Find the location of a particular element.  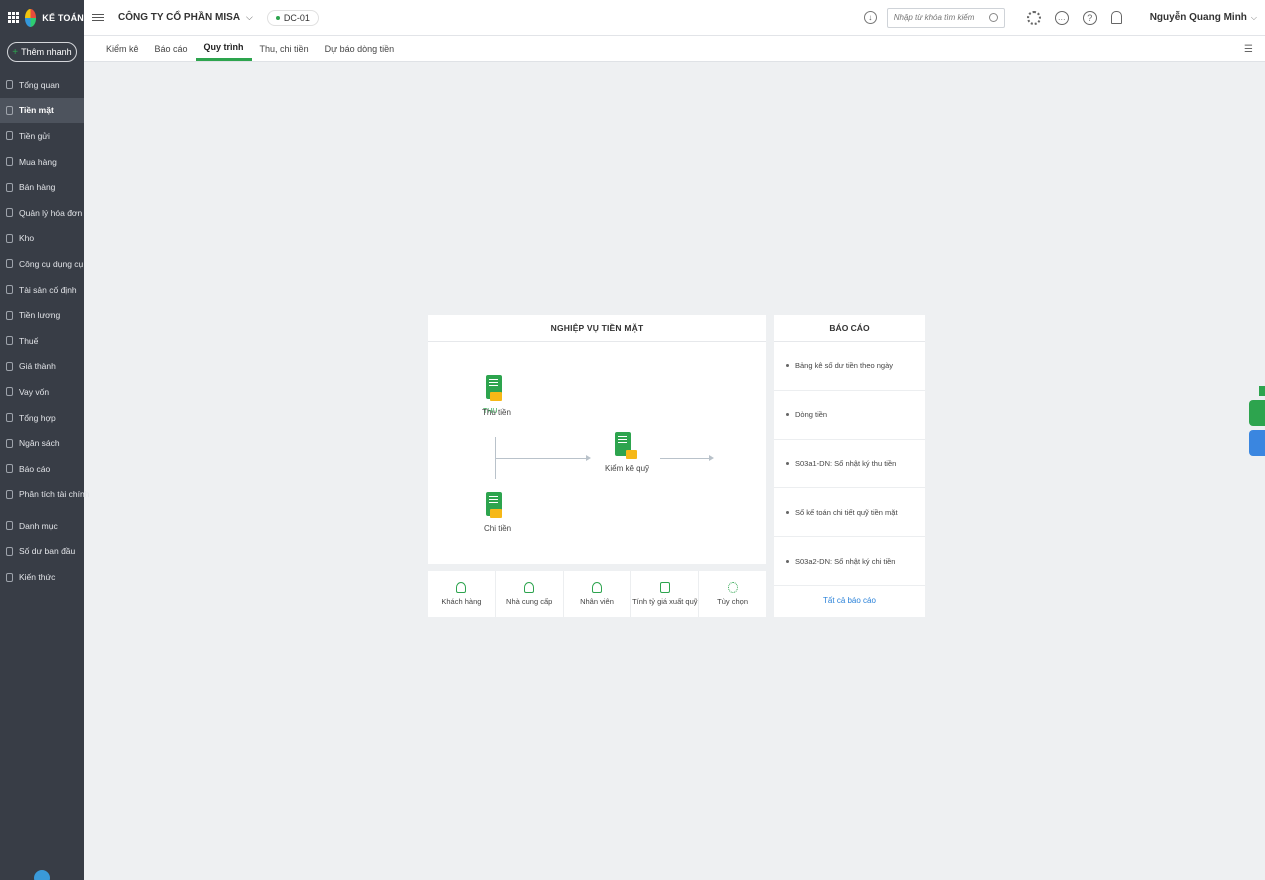

sidebar-item-tien-luong: Tiền lương is located at coordinates (42, 315).